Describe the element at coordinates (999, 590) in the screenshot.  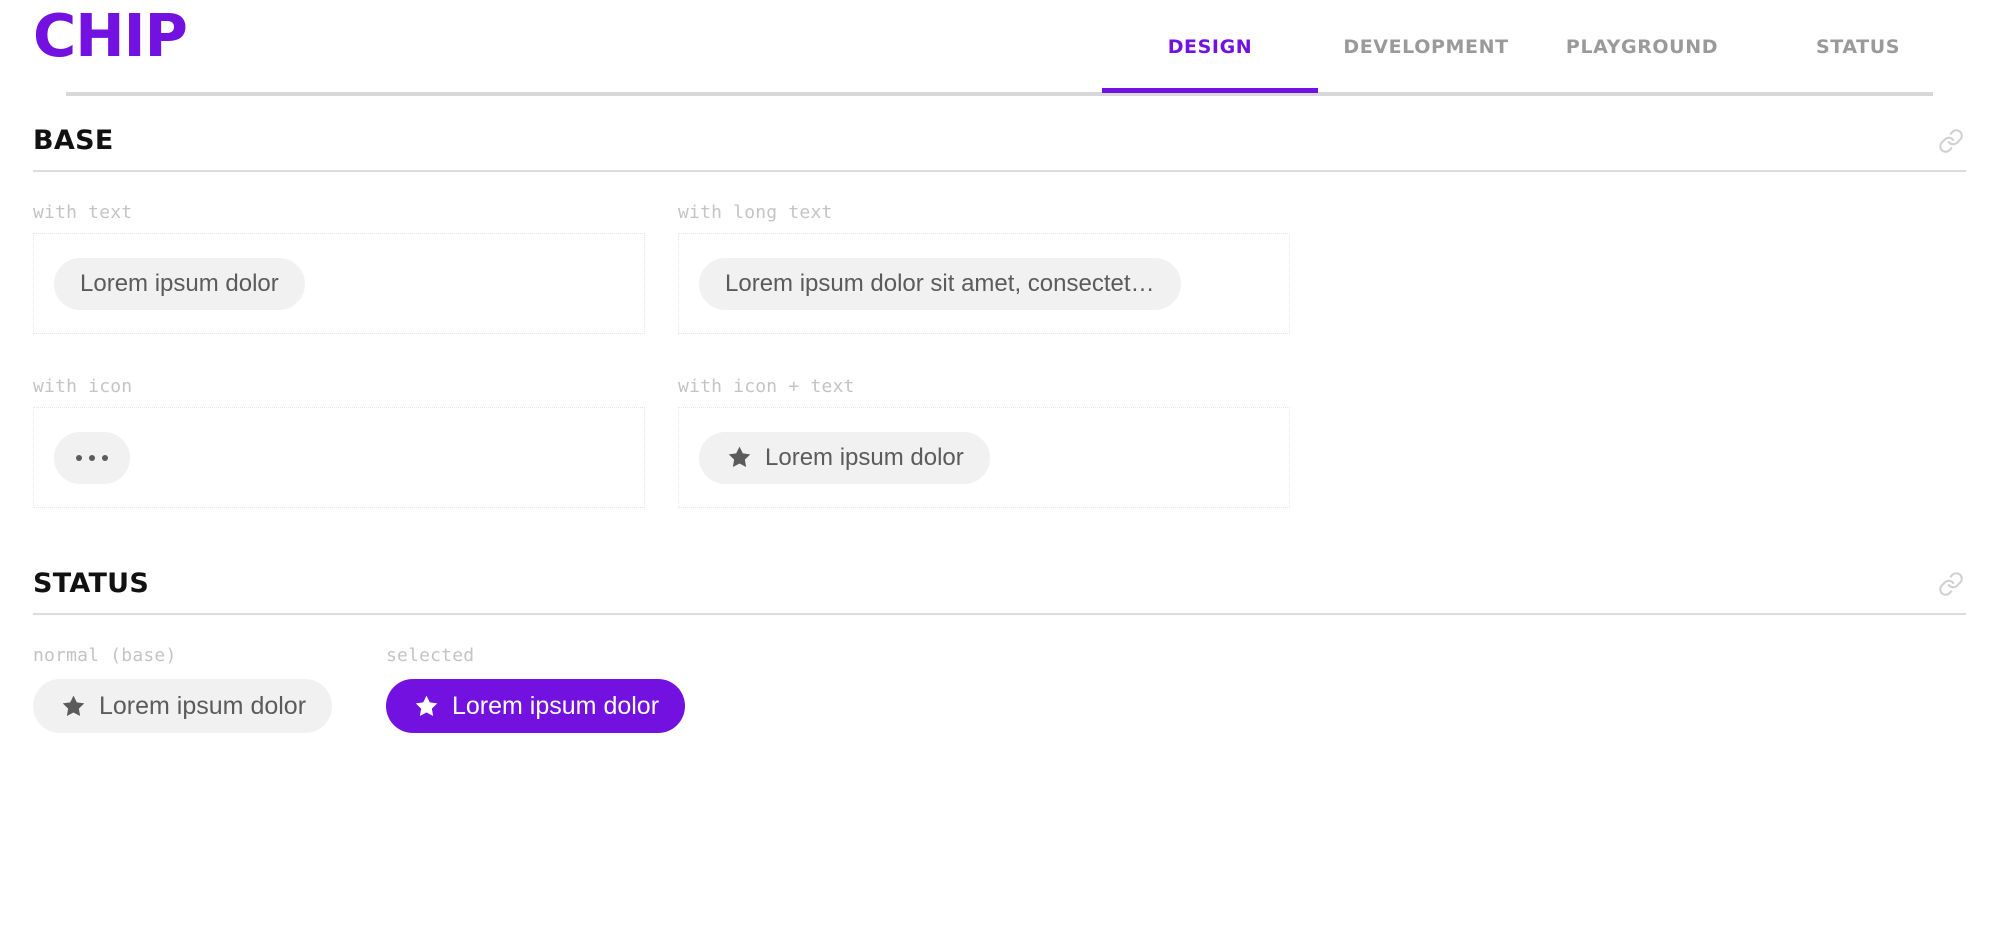
I see `section-status-header: STATUS` at that location.